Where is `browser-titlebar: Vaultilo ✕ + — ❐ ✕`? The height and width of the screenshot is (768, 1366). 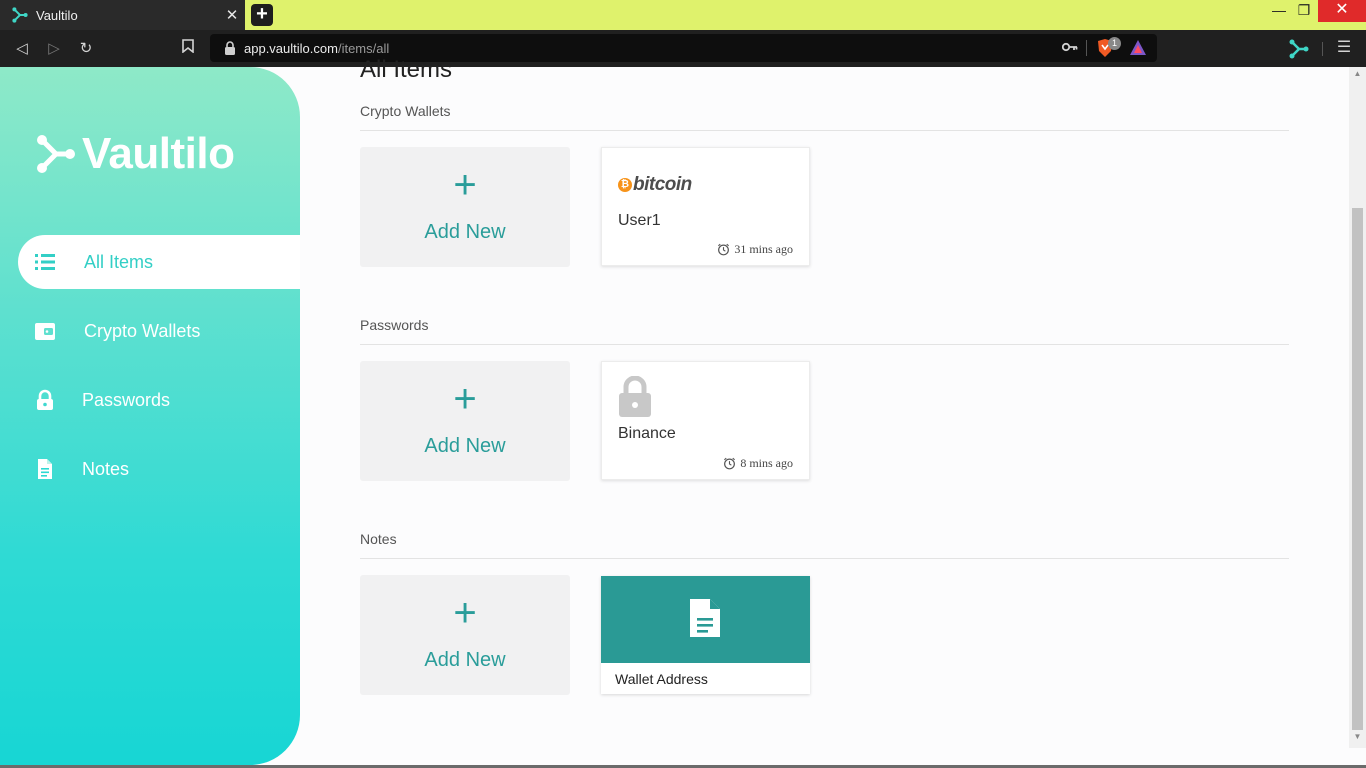
browser-titlebar: Vaultilo ✕ + — ❐ ✕ is located at coordinates (683, 15).